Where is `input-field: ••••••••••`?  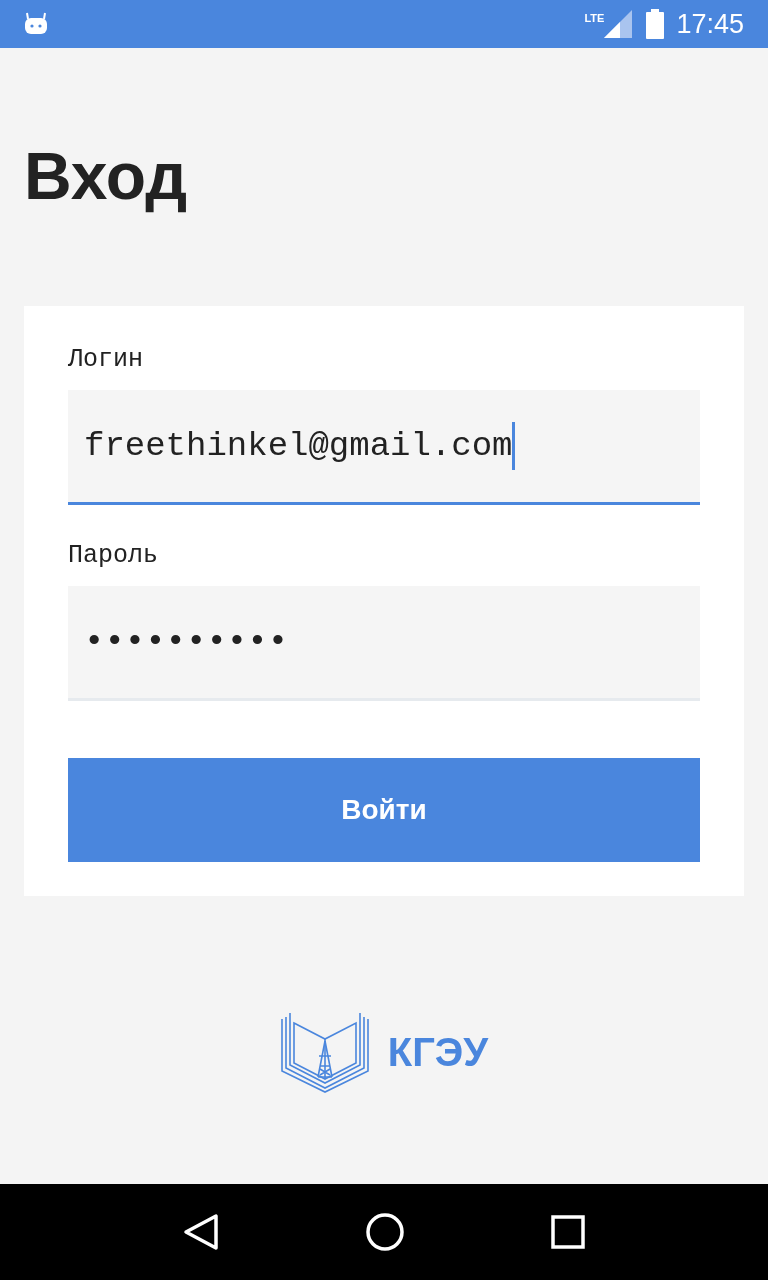 input-field: •••••••••• is located at coordinates (384, 643).